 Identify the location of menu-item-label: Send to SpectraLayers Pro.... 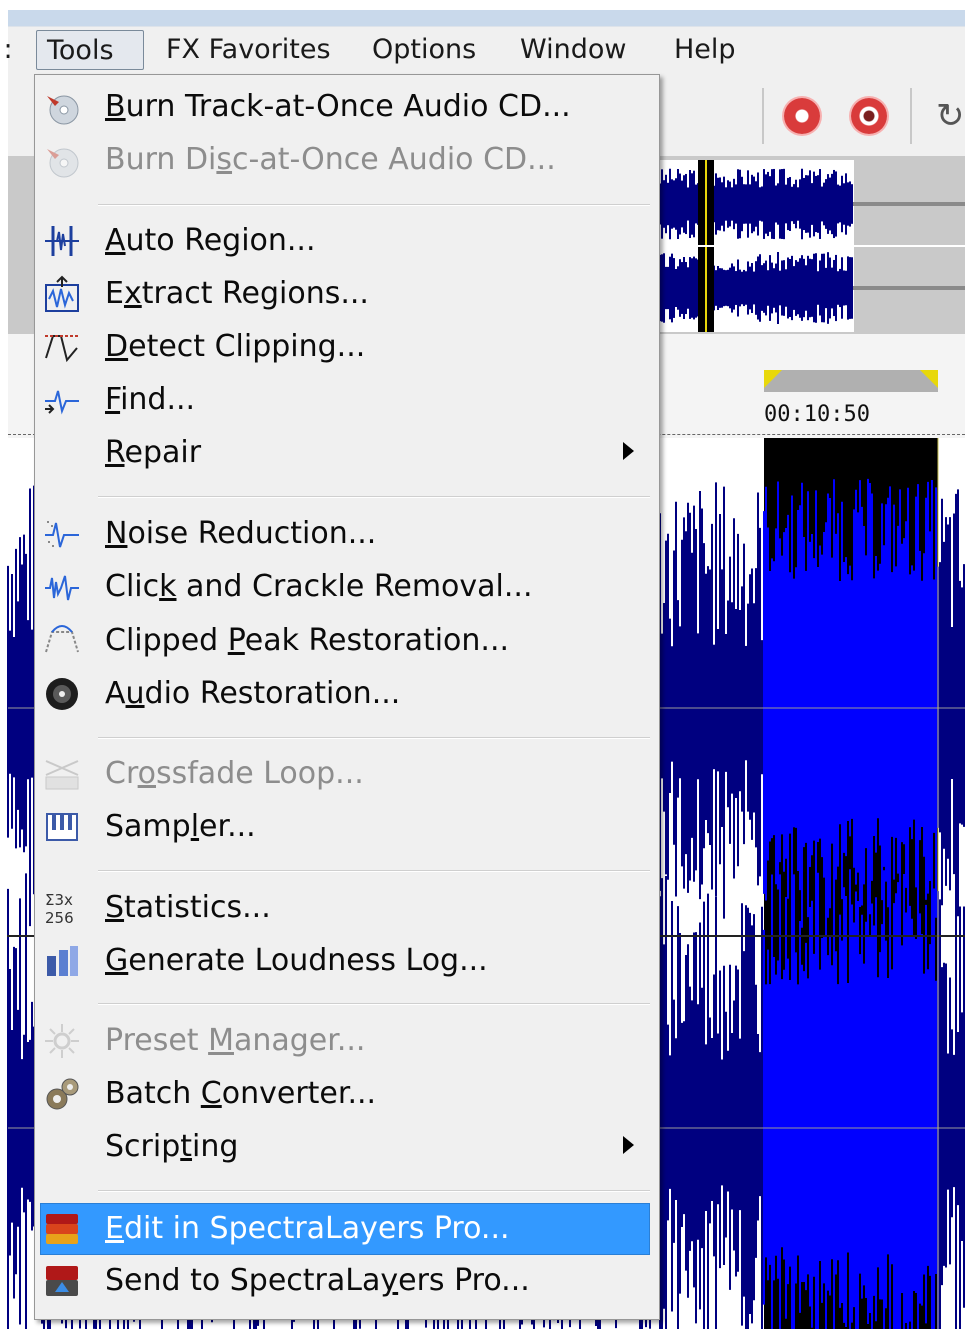
(317, 1280).